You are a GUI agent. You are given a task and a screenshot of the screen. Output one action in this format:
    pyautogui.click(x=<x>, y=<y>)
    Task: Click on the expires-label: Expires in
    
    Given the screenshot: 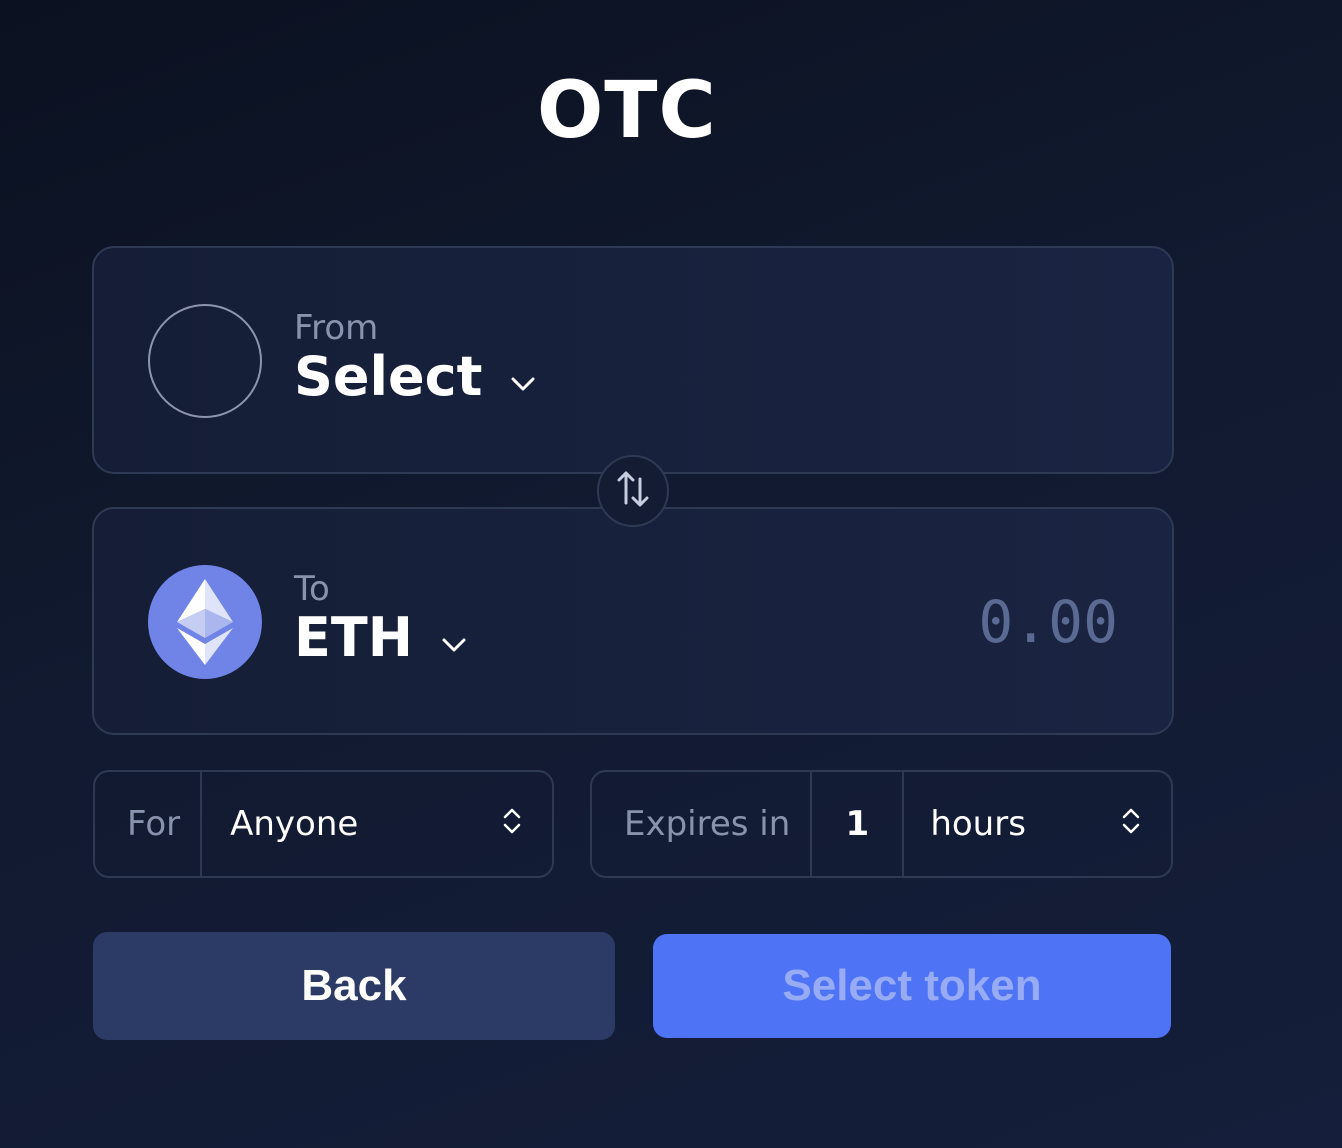 What is the action you would take?
    pyautogui.click(x=702, y=824)
    